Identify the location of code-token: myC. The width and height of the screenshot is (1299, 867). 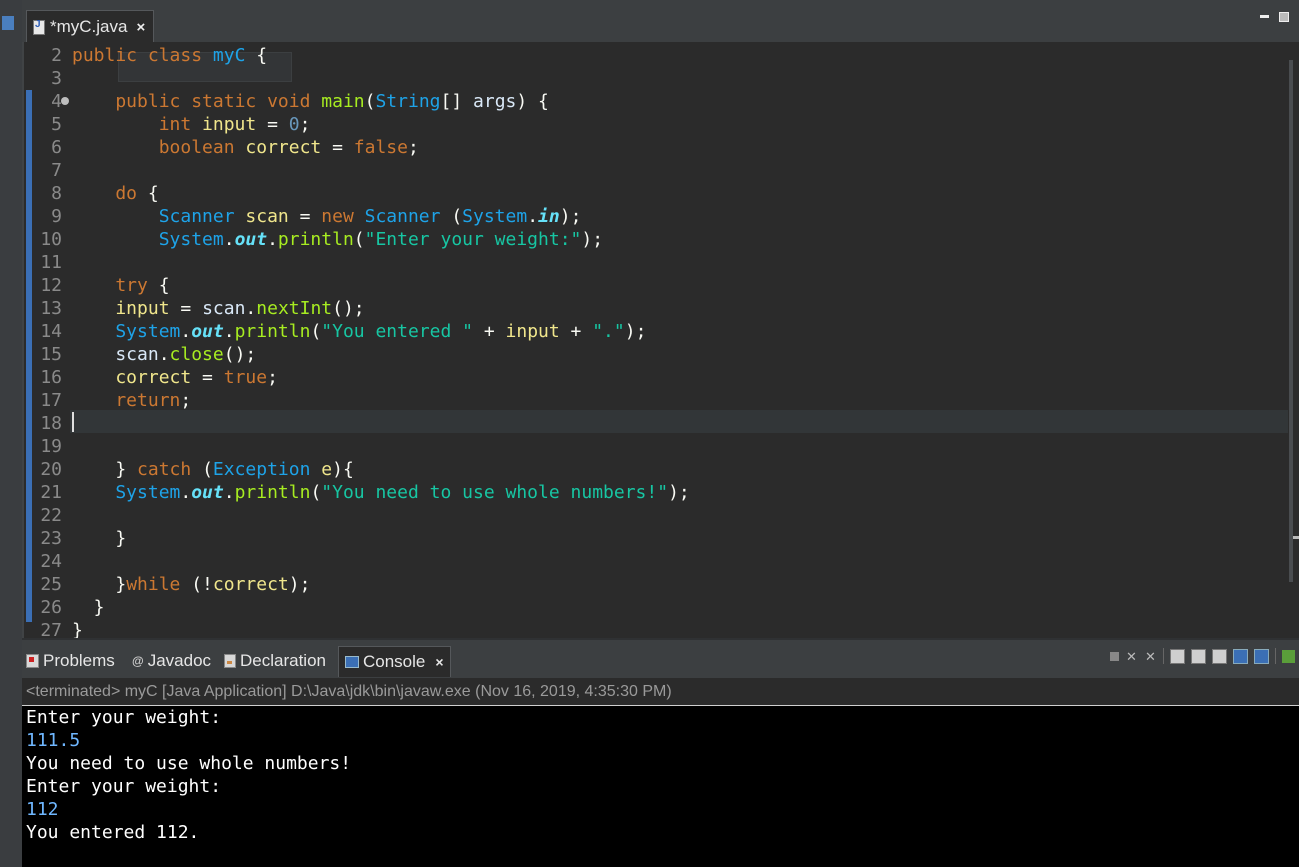
(229, 55).